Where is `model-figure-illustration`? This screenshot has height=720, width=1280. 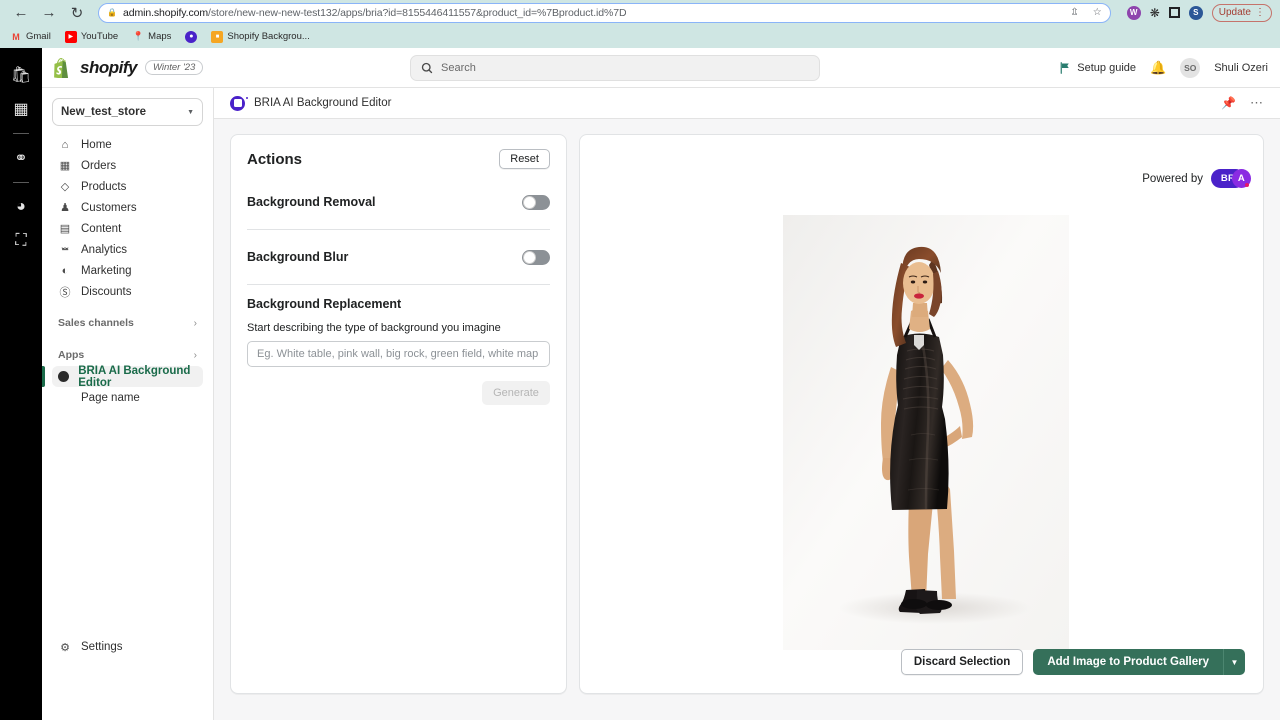
model-figure-illustration is located at coordinates (926, 432).